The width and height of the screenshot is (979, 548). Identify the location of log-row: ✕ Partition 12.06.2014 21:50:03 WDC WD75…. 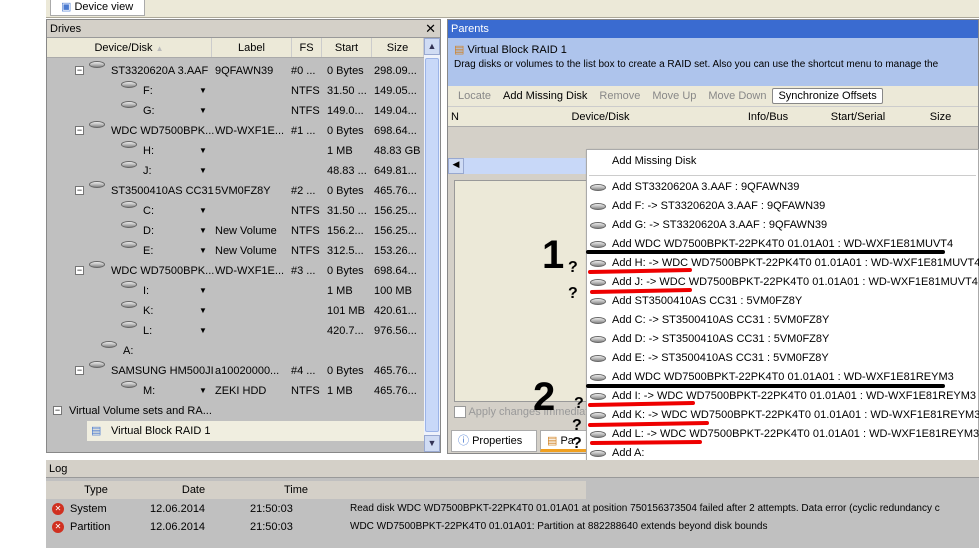
(512, 527).